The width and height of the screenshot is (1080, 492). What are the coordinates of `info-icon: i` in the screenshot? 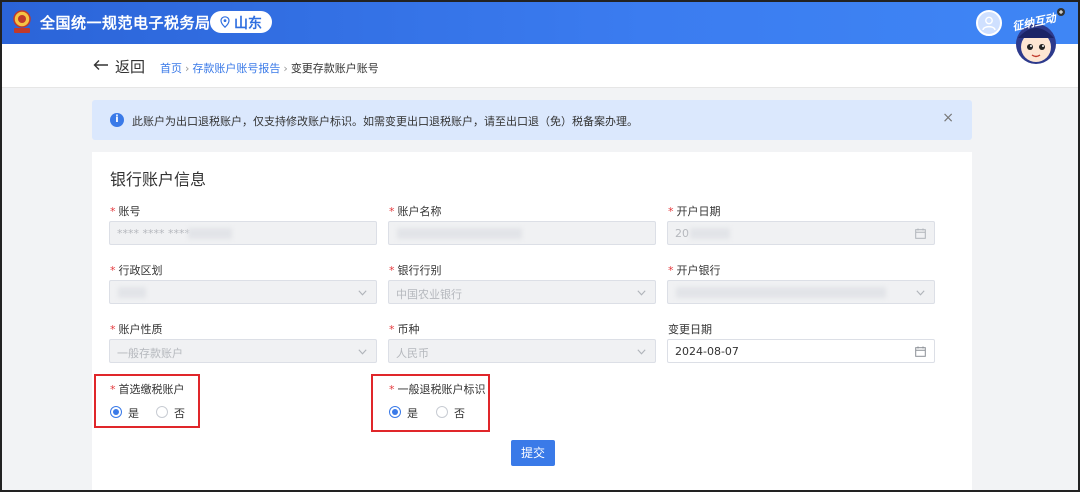 It's located at (117, 120).